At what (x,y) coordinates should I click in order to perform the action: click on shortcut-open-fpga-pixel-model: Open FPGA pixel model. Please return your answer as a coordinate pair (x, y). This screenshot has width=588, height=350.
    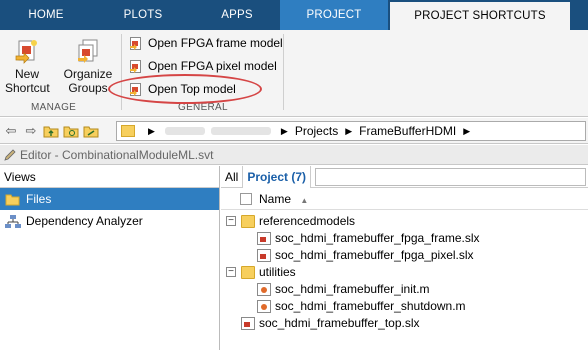
    Looking at the image, I should click on (203, 66).